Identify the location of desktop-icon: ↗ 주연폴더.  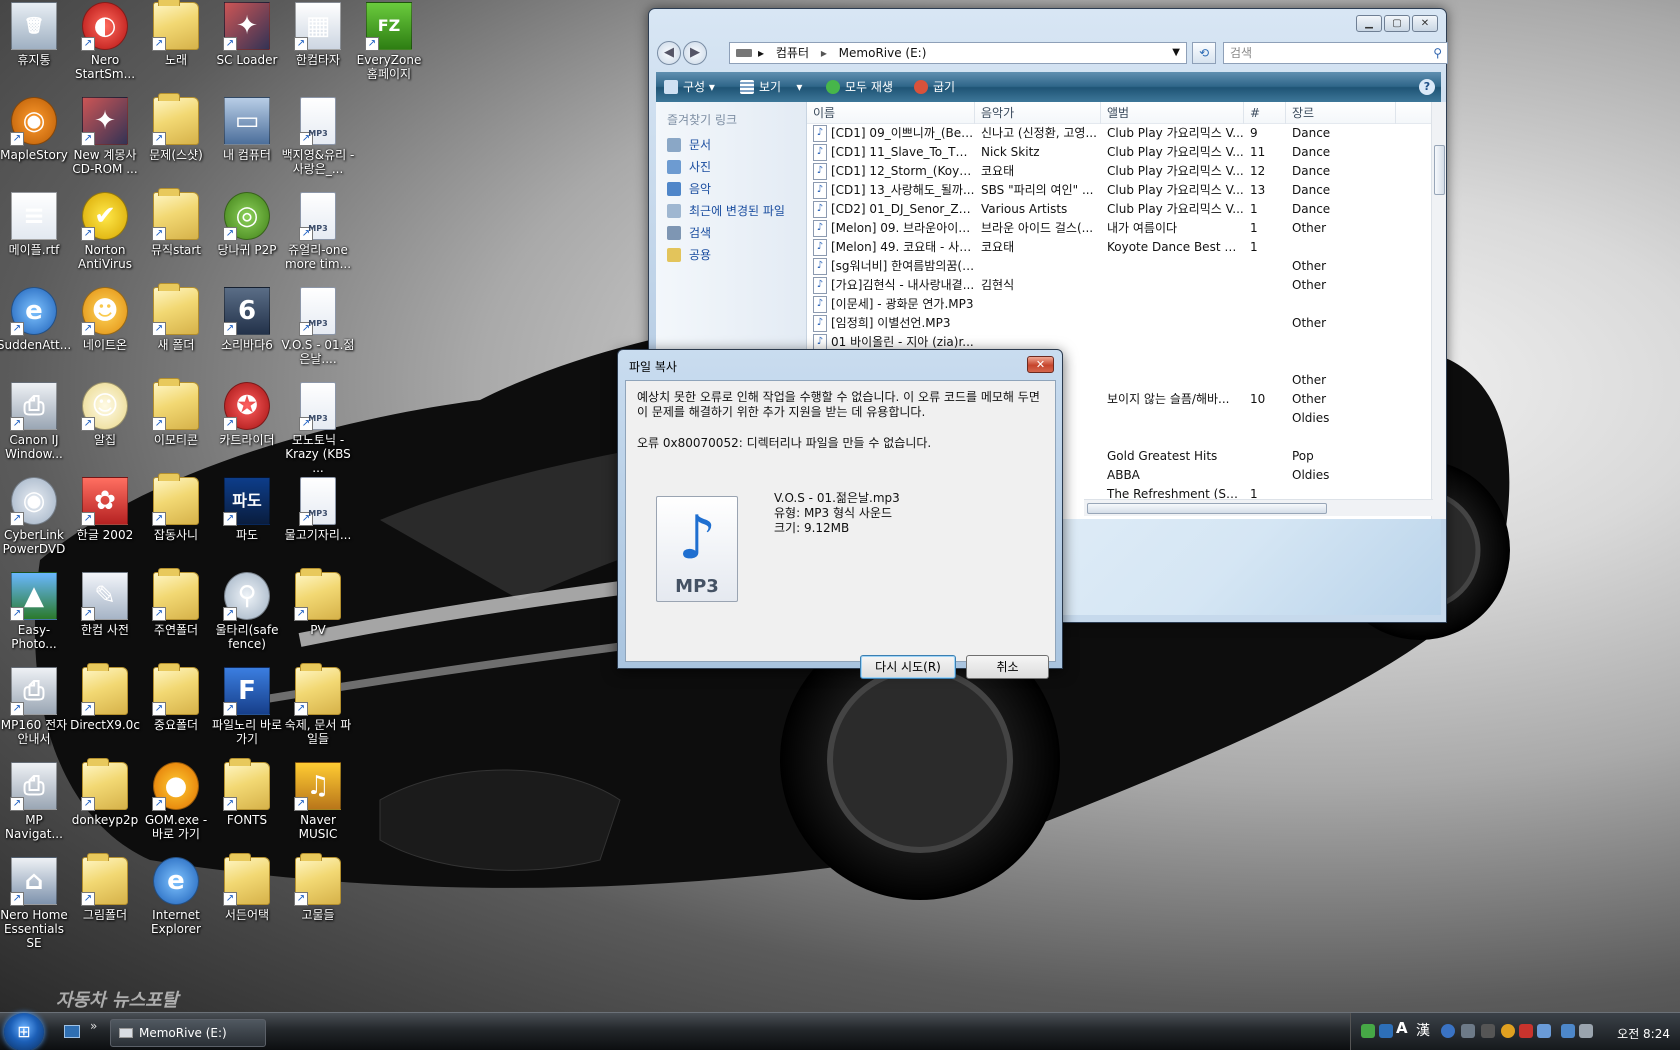
(176, 602).